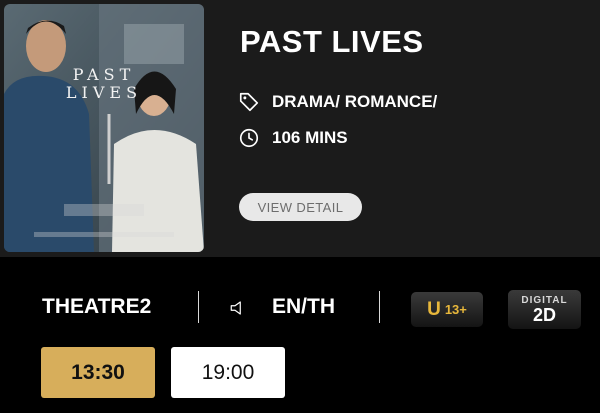  Describe the element at coordinates (98, 372) in the screenshot. I see `showtime-button-selected: 13:30` at that location.